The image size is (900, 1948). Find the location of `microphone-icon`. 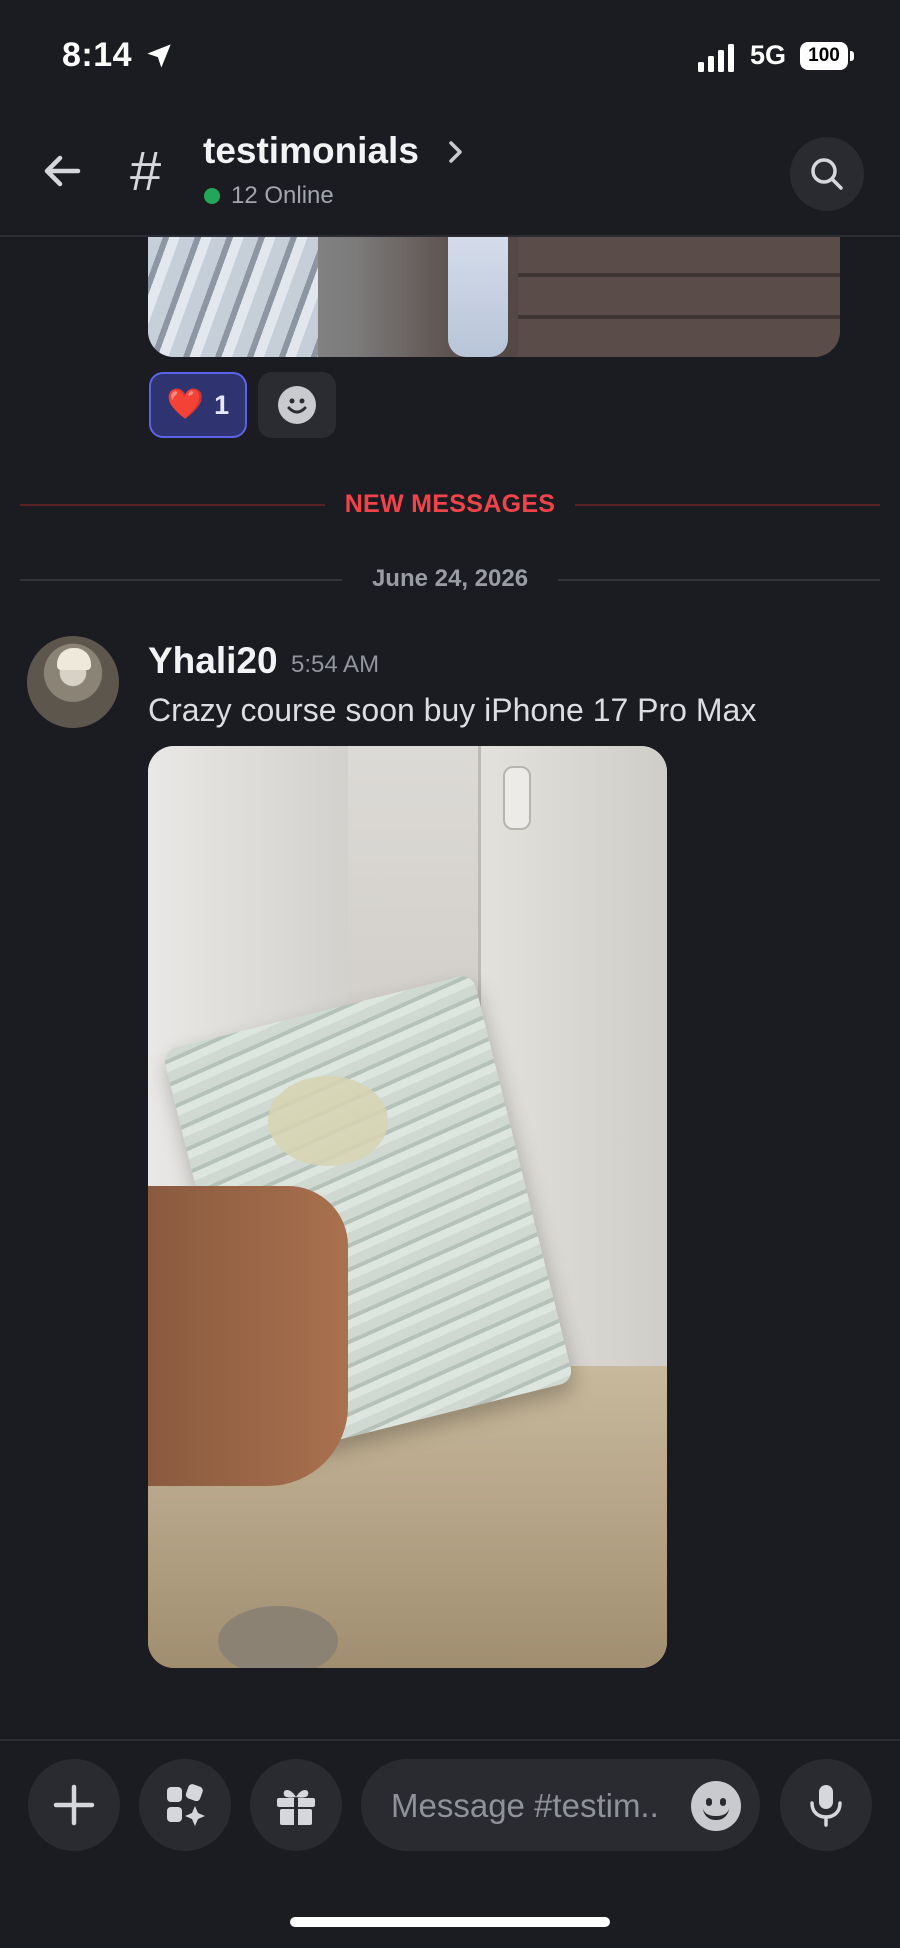

microphone-icon is located at coordinates (826, 1806).